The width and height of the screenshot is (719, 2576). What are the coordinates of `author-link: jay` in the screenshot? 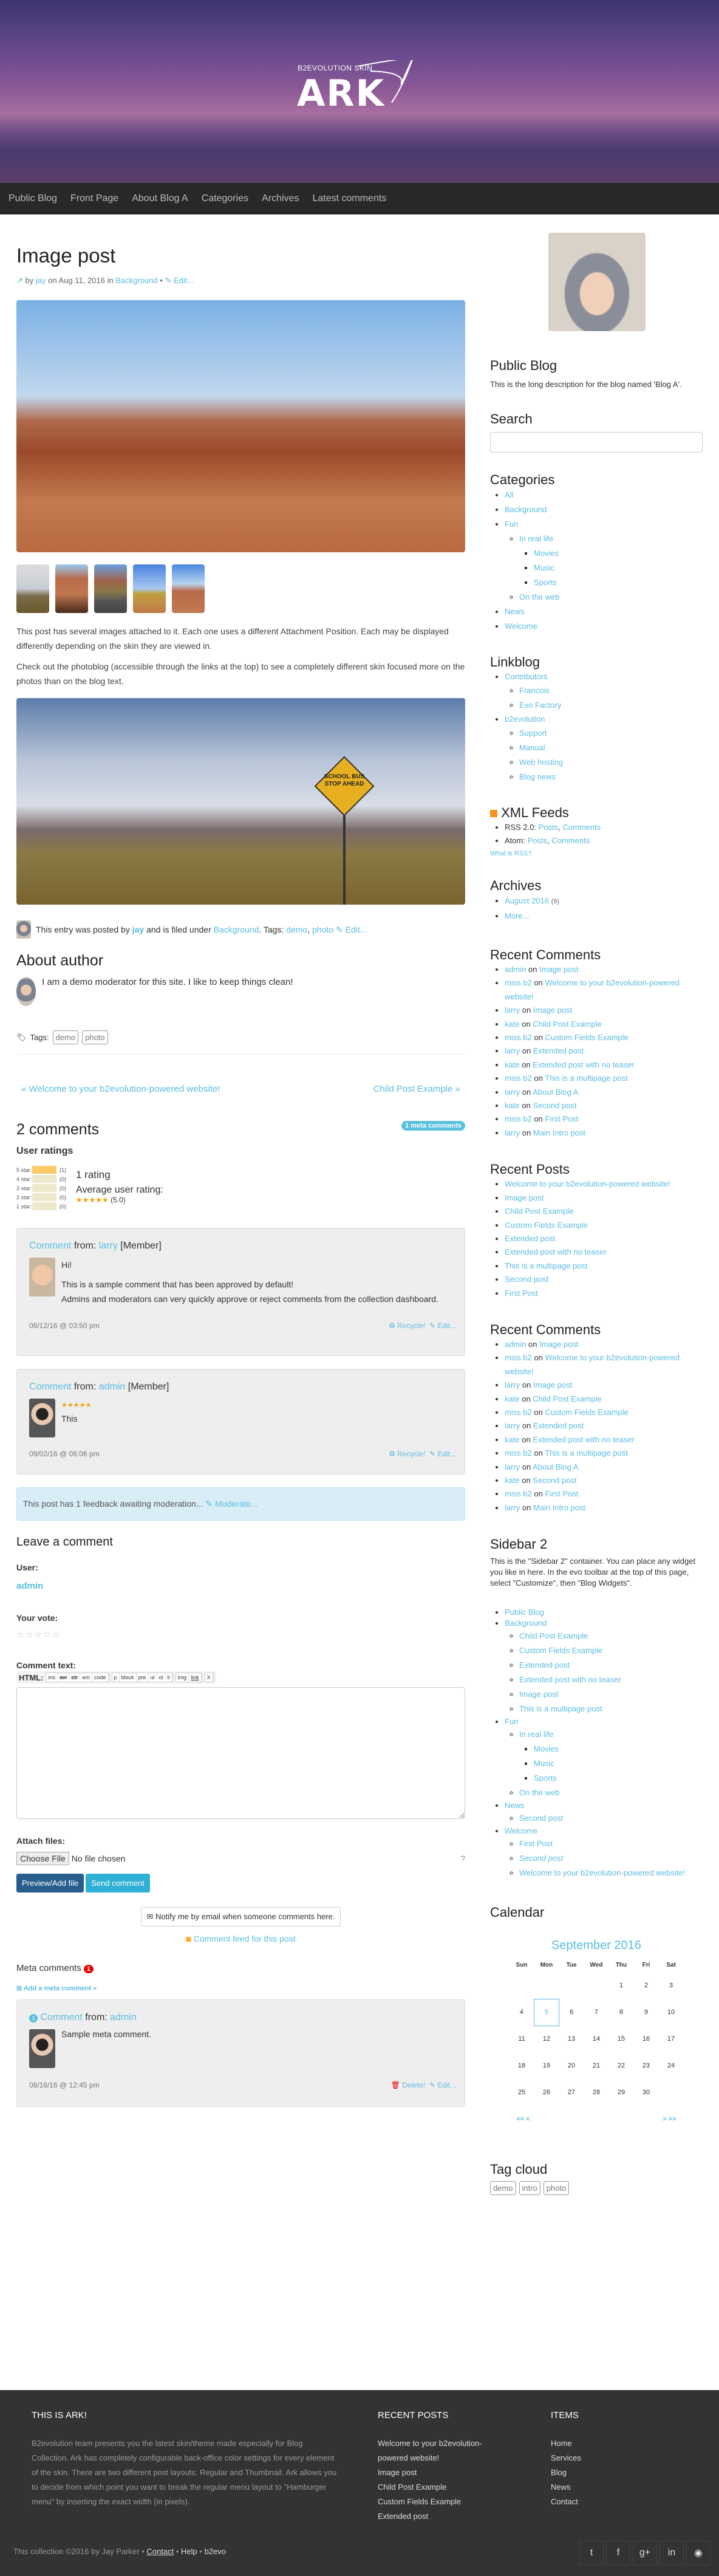 It's located at (138, 930).